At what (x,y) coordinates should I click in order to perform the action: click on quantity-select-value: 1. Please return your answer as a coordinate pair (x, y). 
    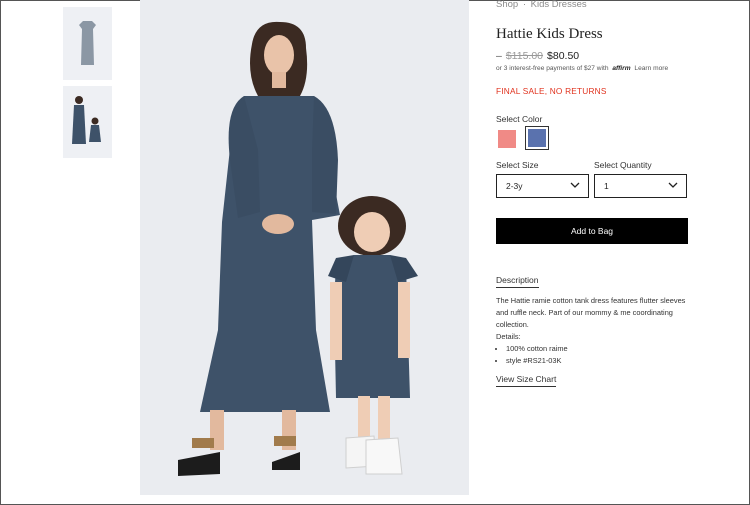
    Looking at the image, I should click on (606, 186).